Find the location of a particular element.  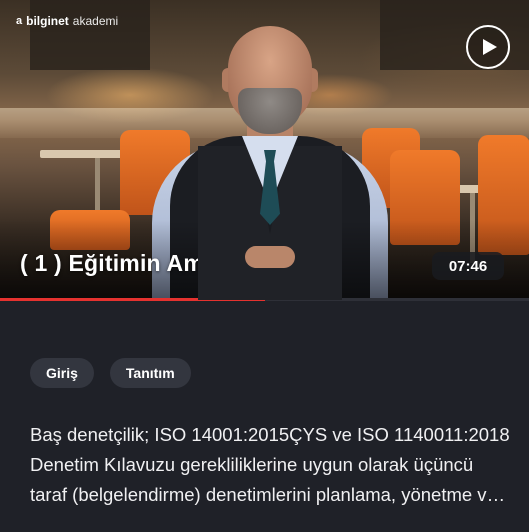

logo-mark-icon: a is located at coordinates (19, 21).